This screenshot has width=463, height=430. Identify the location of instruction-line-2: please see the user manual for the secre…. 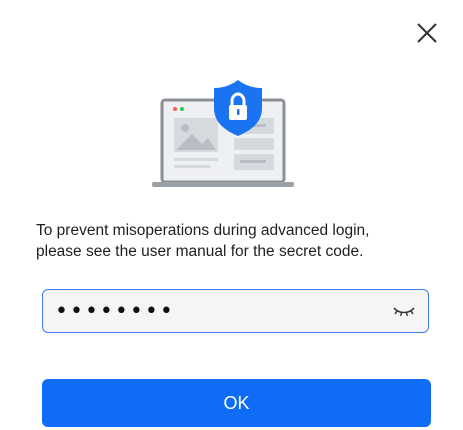
(200, 251).